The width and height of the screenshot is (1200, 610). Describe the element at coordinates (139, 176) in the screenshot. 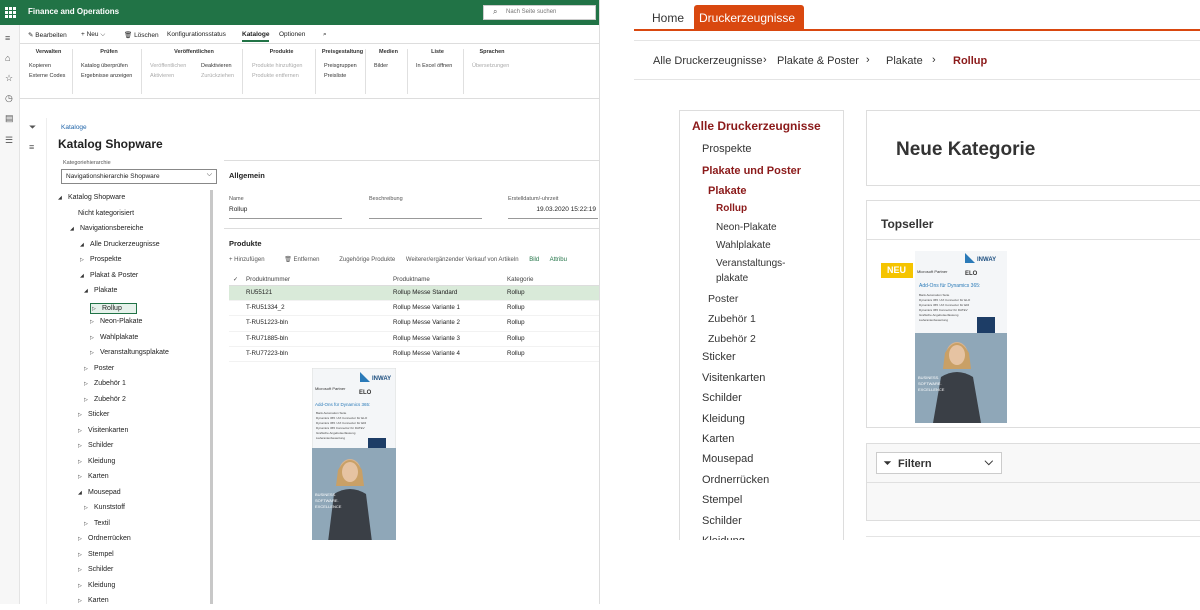

I see `hierarchy-select: Navigationshierarchie Shopware ⌵` at that location.